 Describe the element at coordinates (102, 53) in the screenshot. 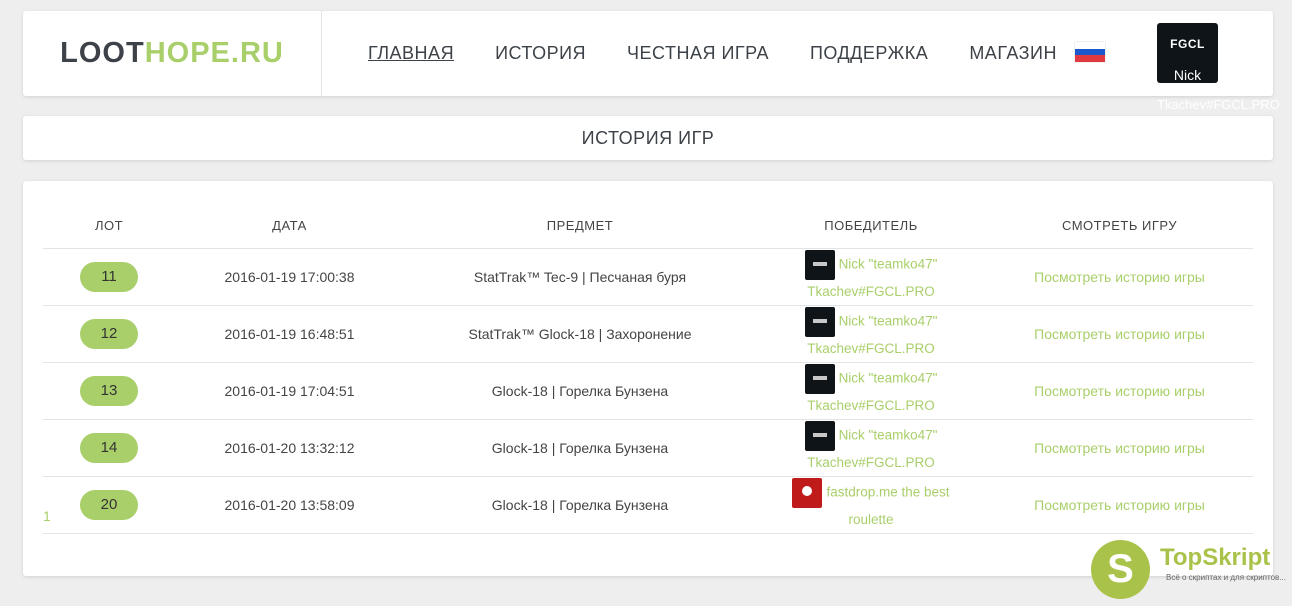

I see `logo-part1: LOOT` at that location.